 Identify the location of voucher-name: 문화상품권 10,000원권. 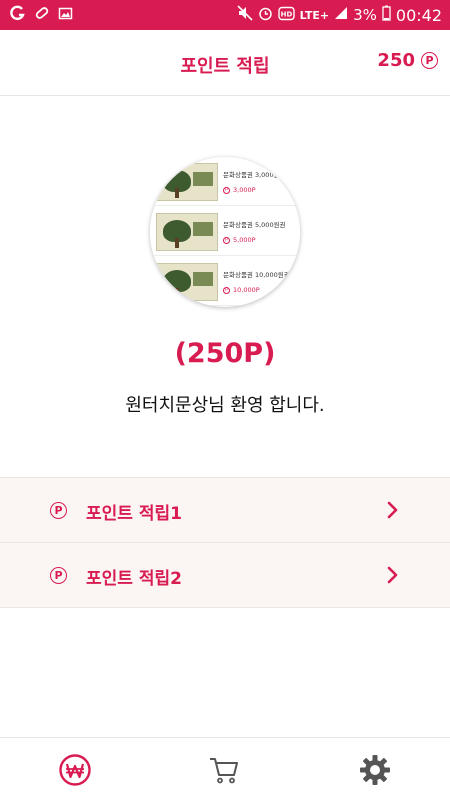
(256, 275).